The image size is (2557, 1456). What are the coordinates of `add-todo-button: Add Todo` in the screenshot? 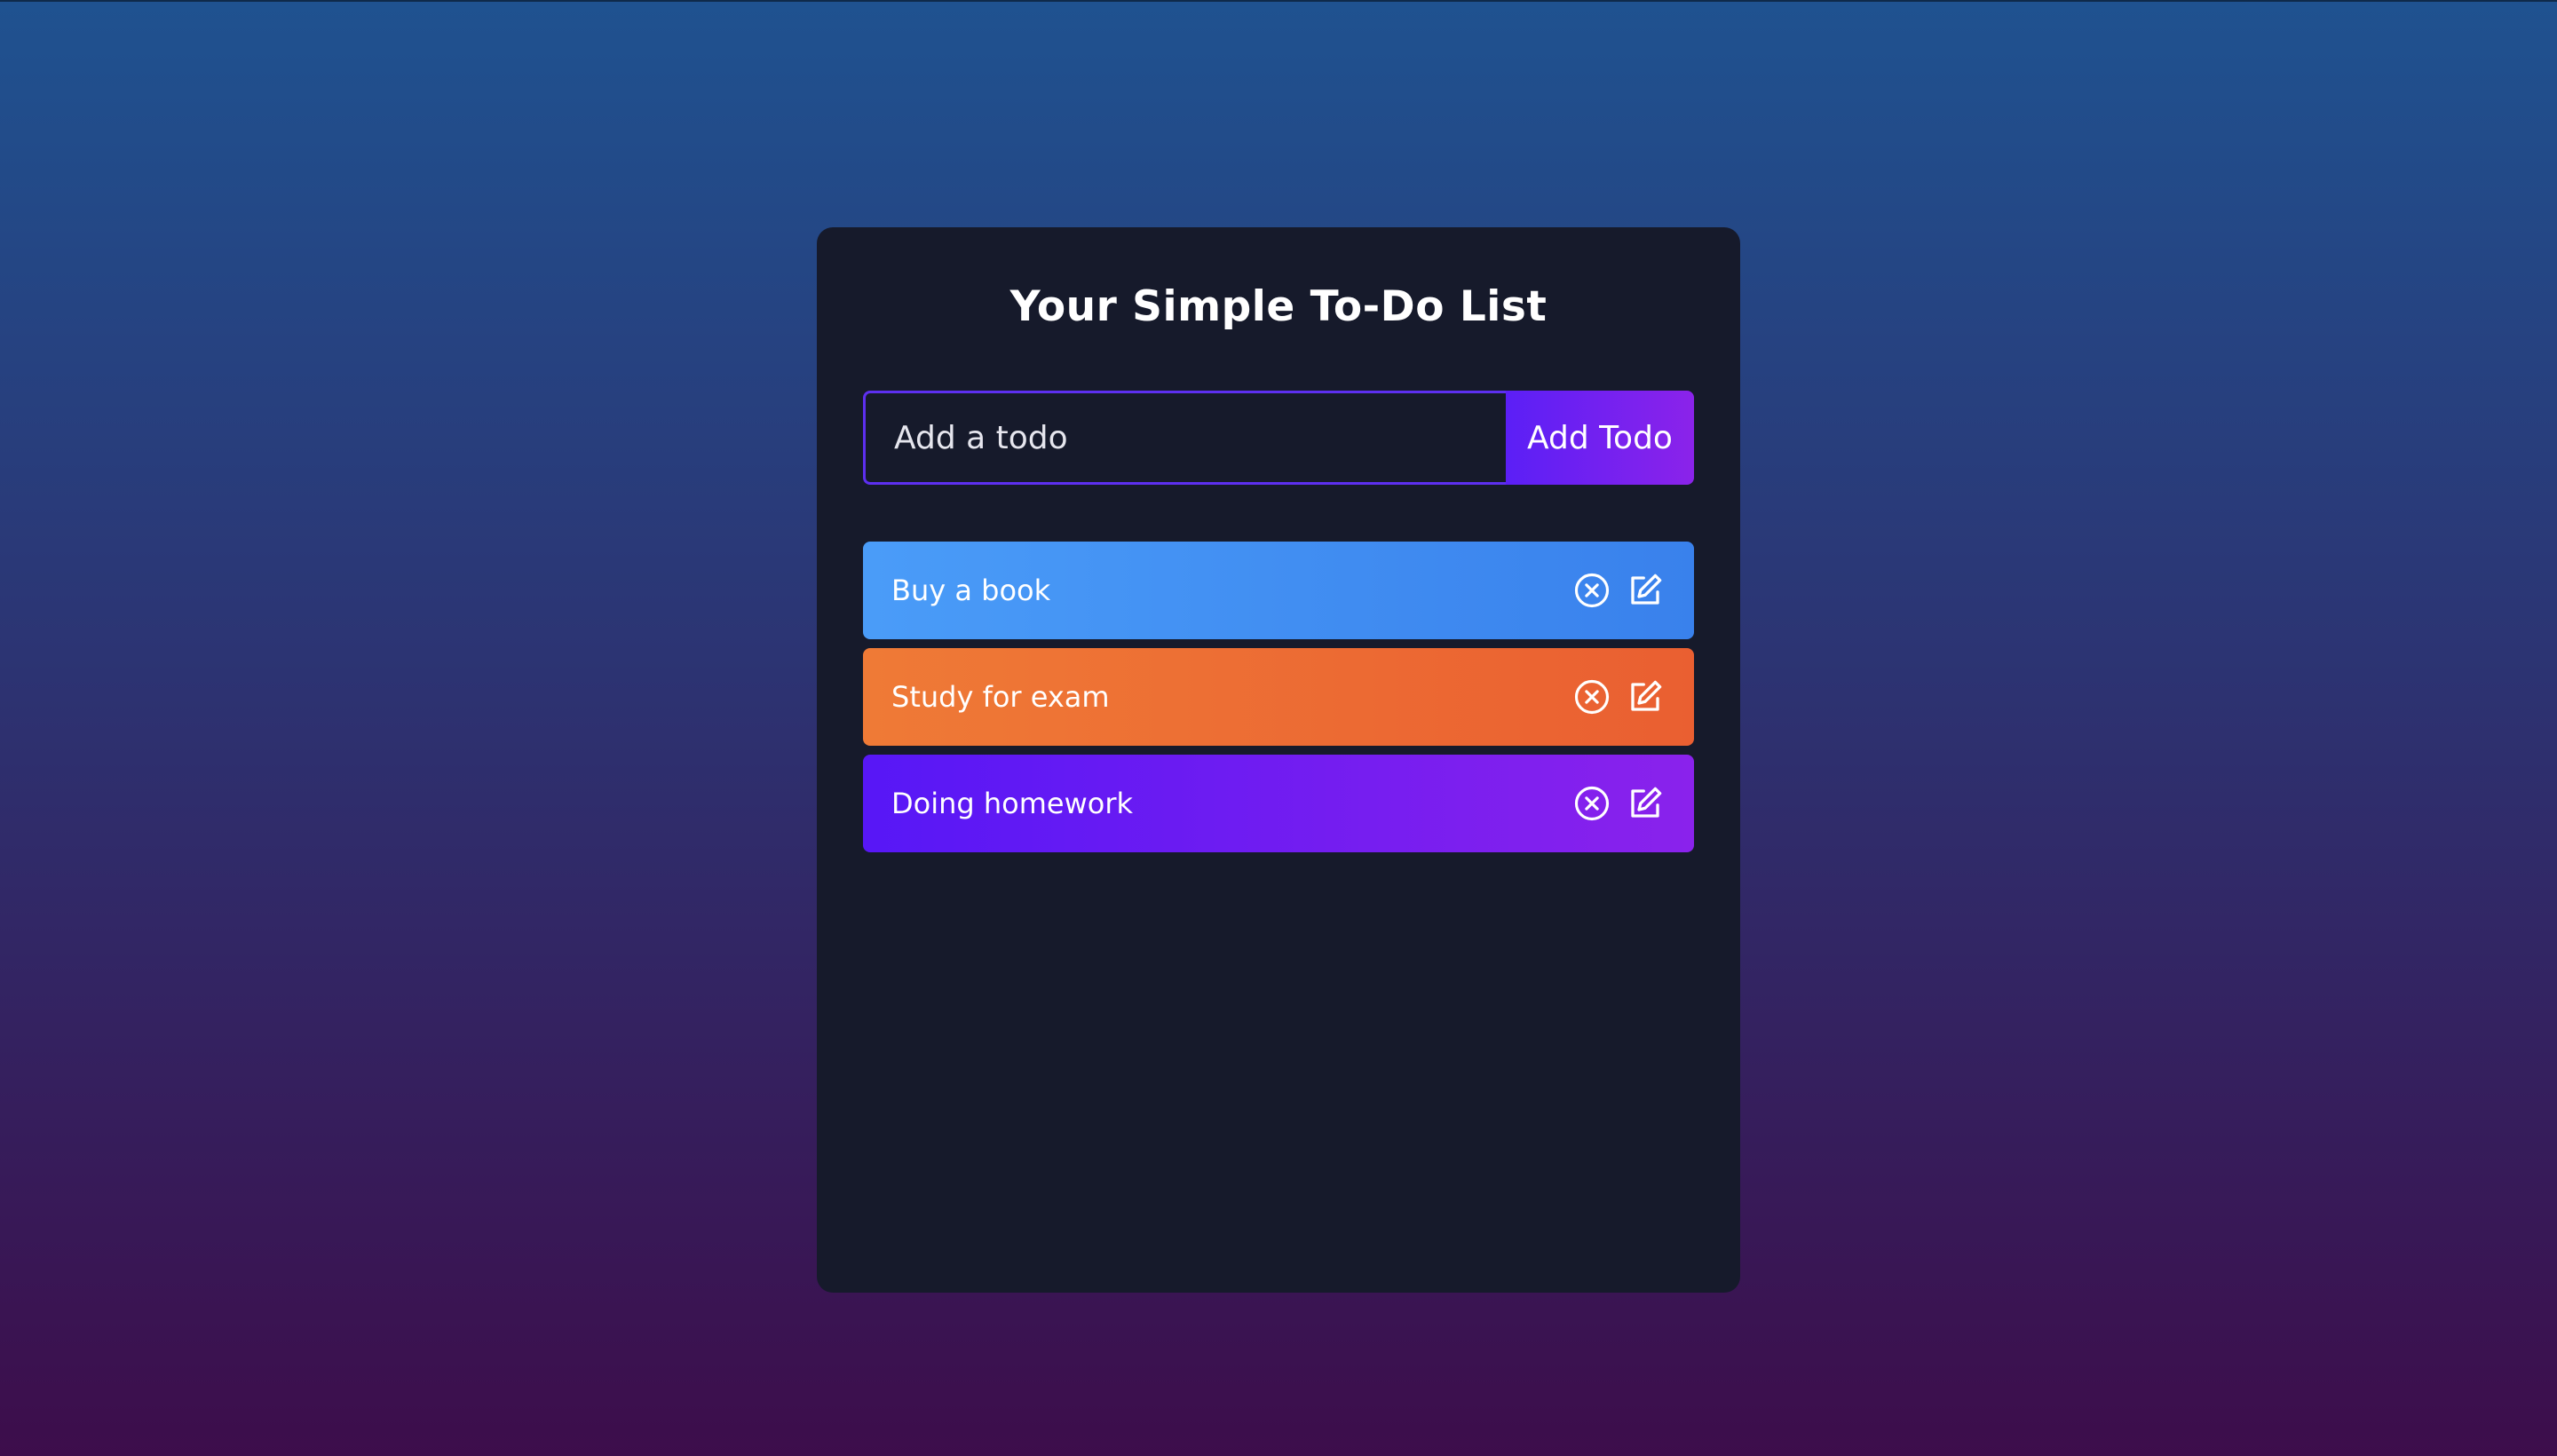 It's located at (1600, 438).